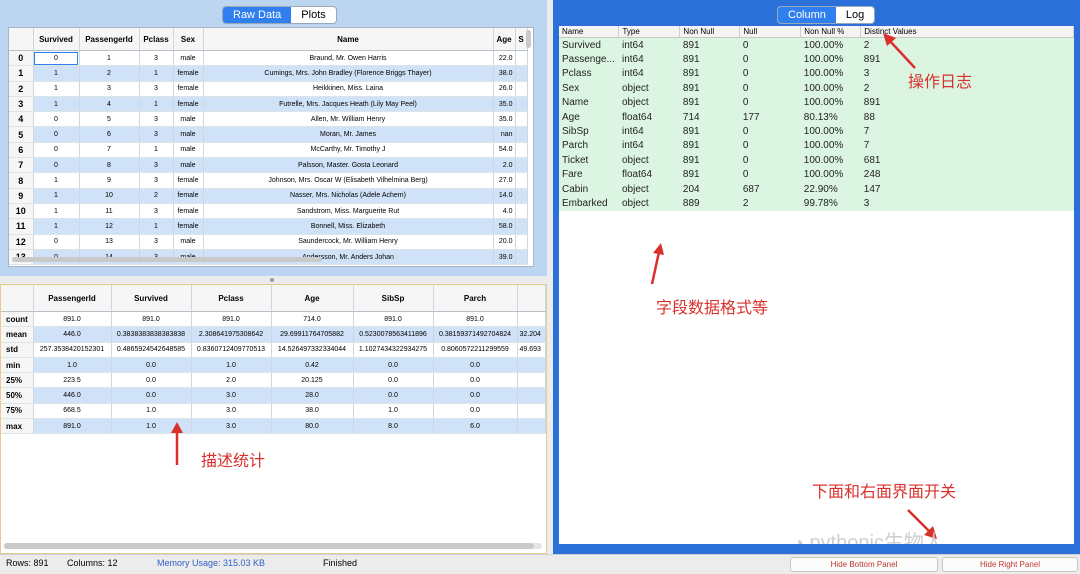  What do you see at coordinates (348, 226) in the screenshot?
I see `raw-cell: Bonnell, Miss. Elizabeth` at bounding box center [348, 226].